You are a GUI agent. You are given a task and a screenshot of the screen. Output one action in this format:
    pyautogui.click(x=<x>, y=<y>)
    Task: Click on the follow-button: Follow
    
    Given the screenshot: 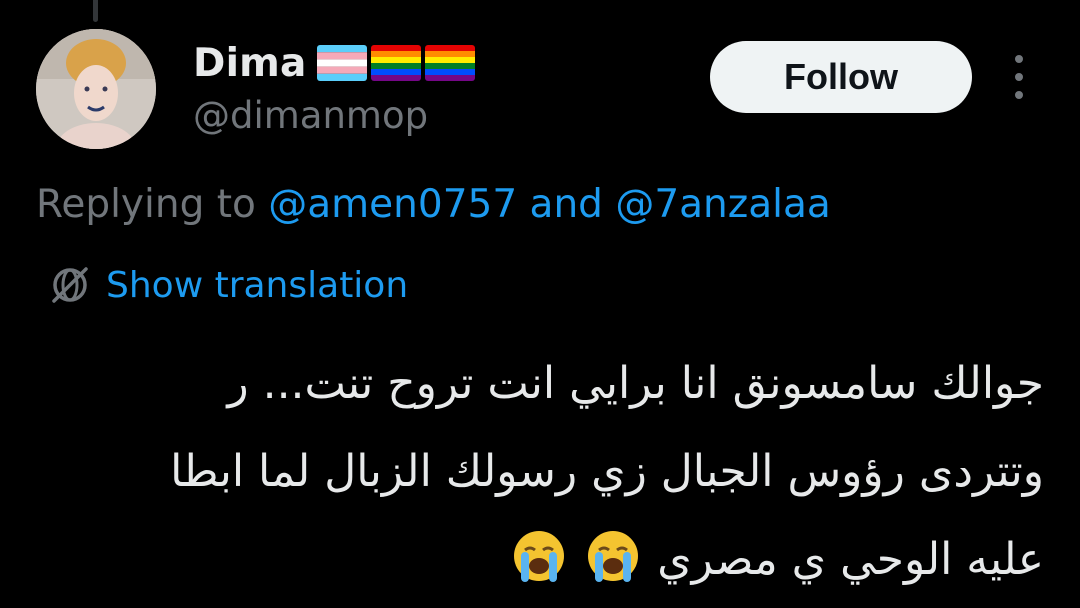 What is the action you would take?
    pyautogui.click(x=841, y=77)
    